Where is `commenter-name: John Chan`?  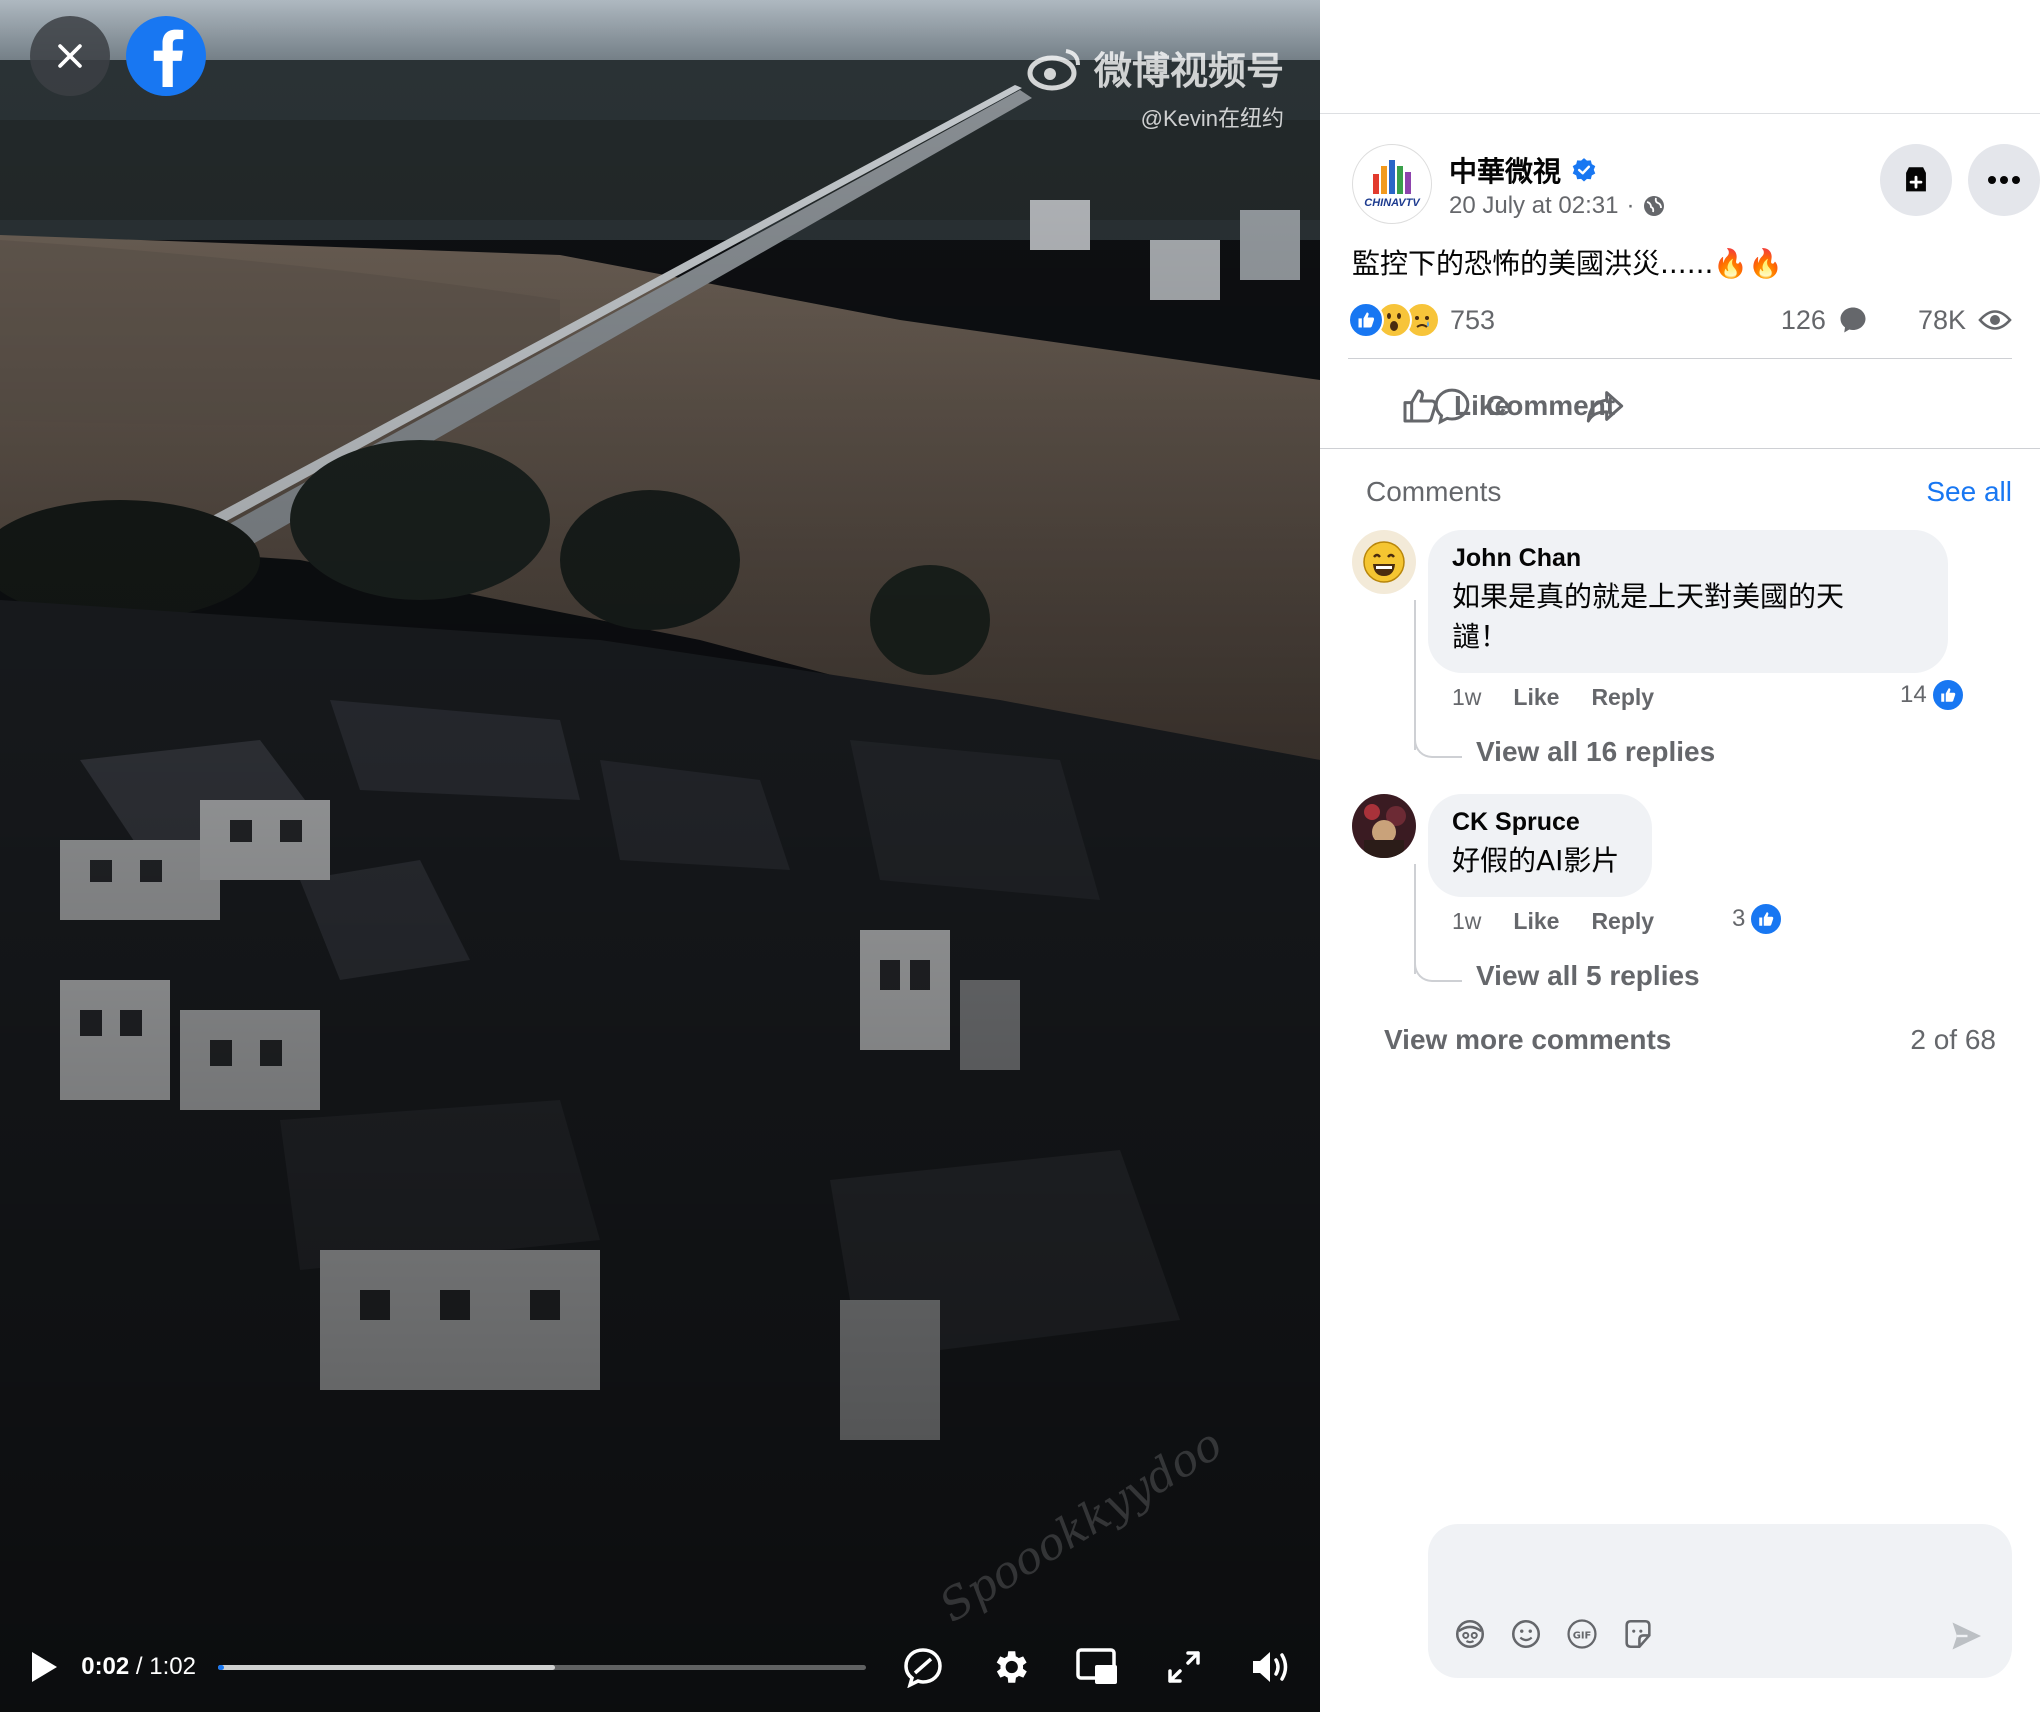 commenter-name: John Chan is located at coordinates (1688, 558).